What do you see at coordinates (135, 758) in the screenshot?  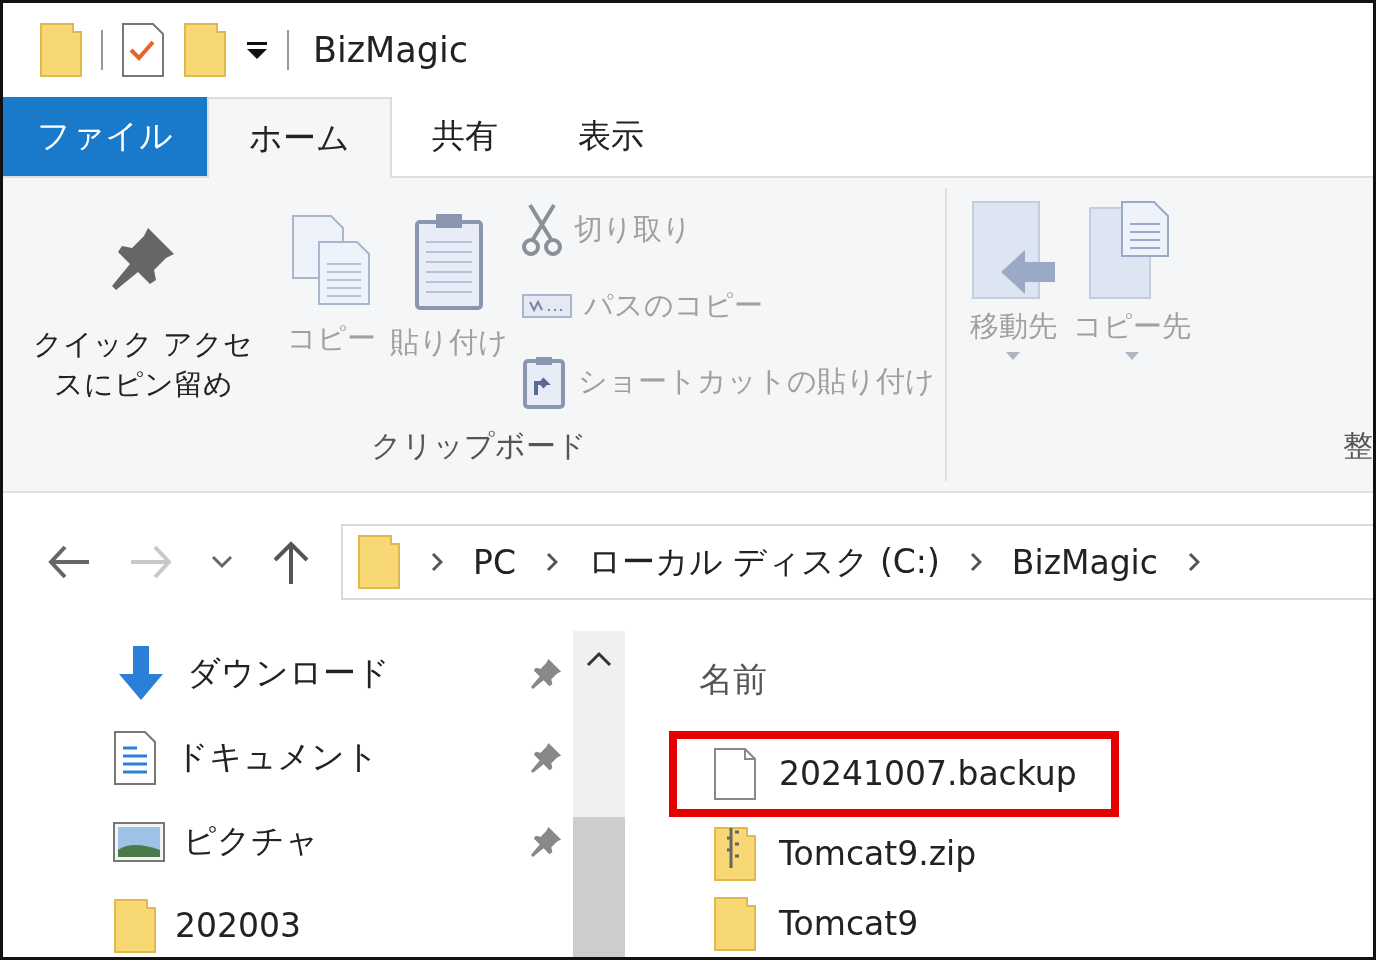 I see `document-icon` at bounding box center [135, 758].